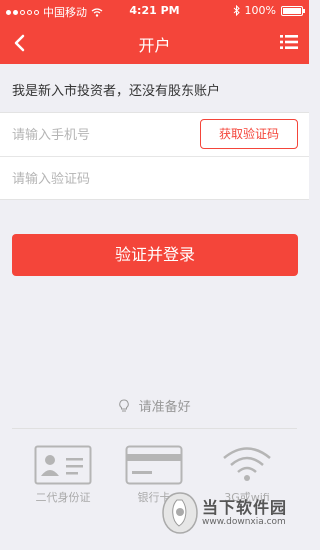 This screenshot has width=320, height=550. I want to click on section-divider, so click(154, 428).